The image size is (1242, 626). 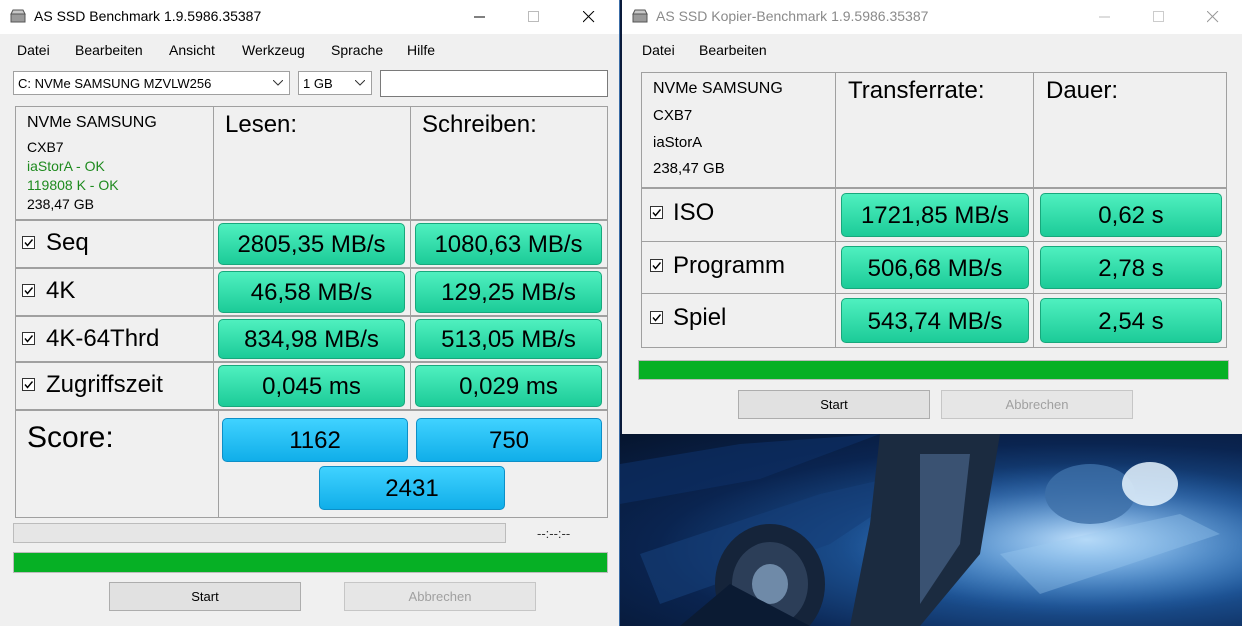 What do you see at coordinates (678, 142) in the screenshot?
I see `drive-driver: iaStorA` at bounding box center [678, 142].